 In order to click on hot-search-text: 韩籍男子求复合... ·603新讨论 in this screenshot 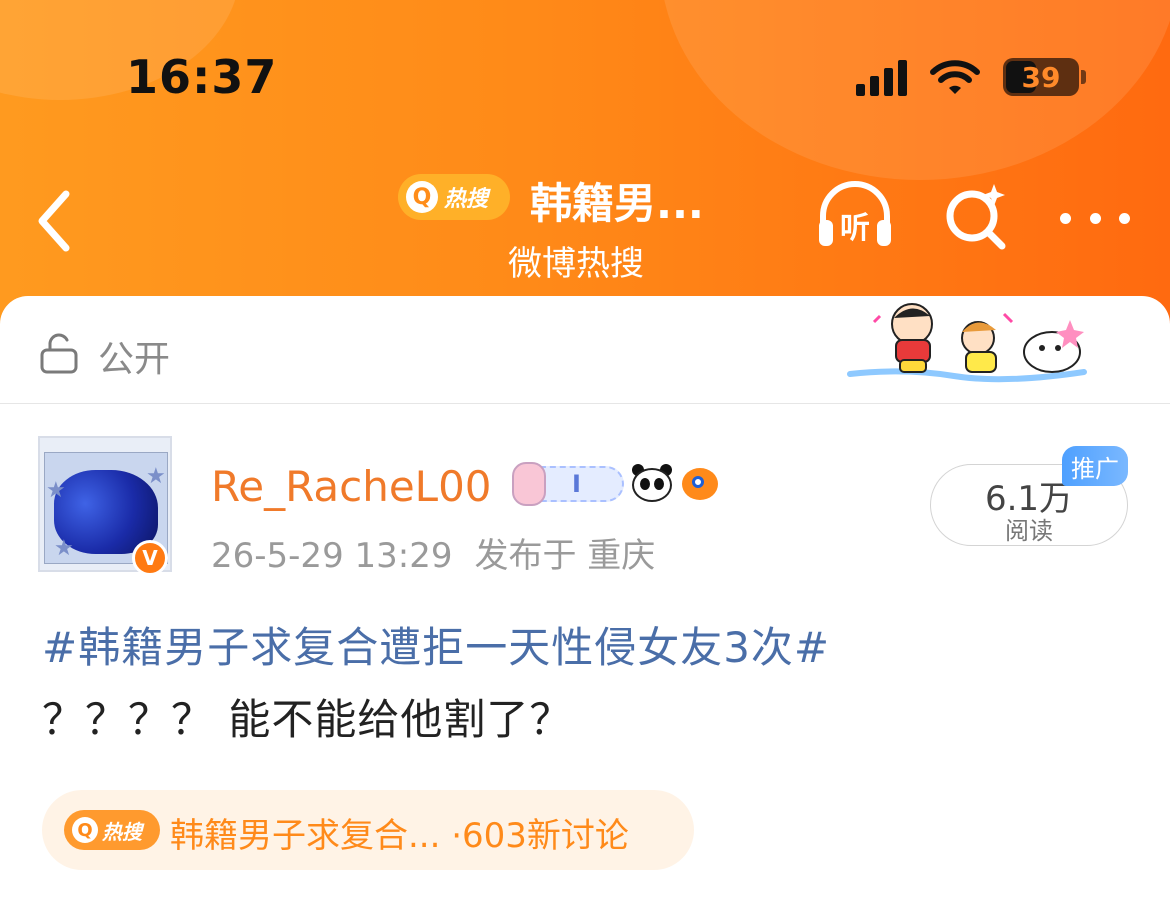, I will do `click(399, 836)`.